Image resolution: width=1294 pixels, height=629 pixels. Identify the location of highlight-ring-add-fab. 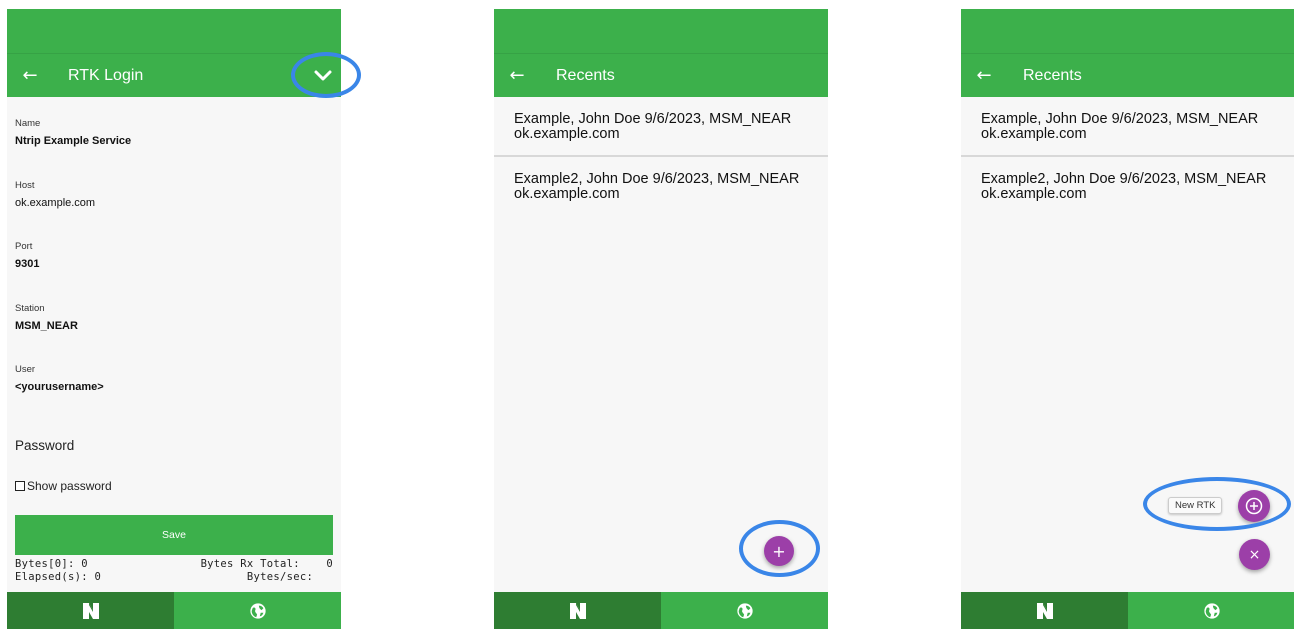
(779, 548).